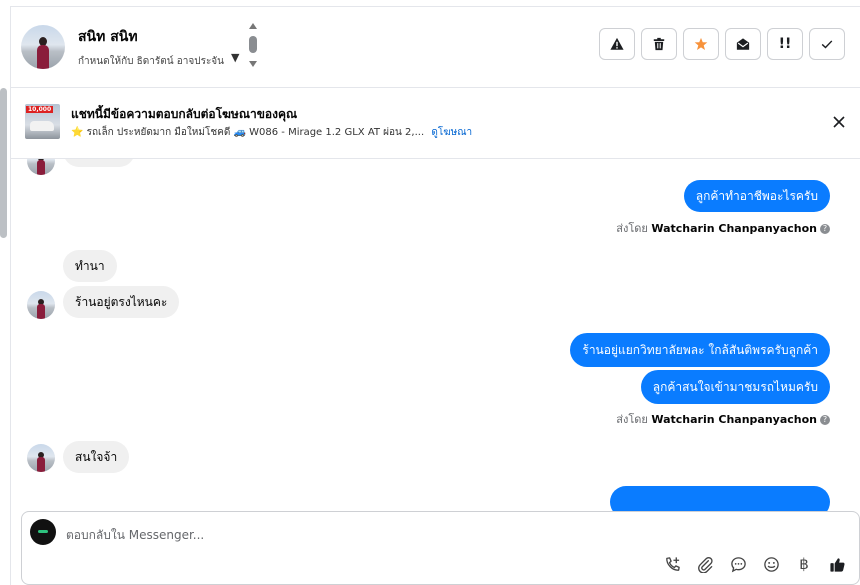 This screenshot has height=585, width=860. What do you see at coordinates (451, 132) in the screenshot?
I see `view-ad-link: ดูโฆษณา` at bounding box center [451, 132].